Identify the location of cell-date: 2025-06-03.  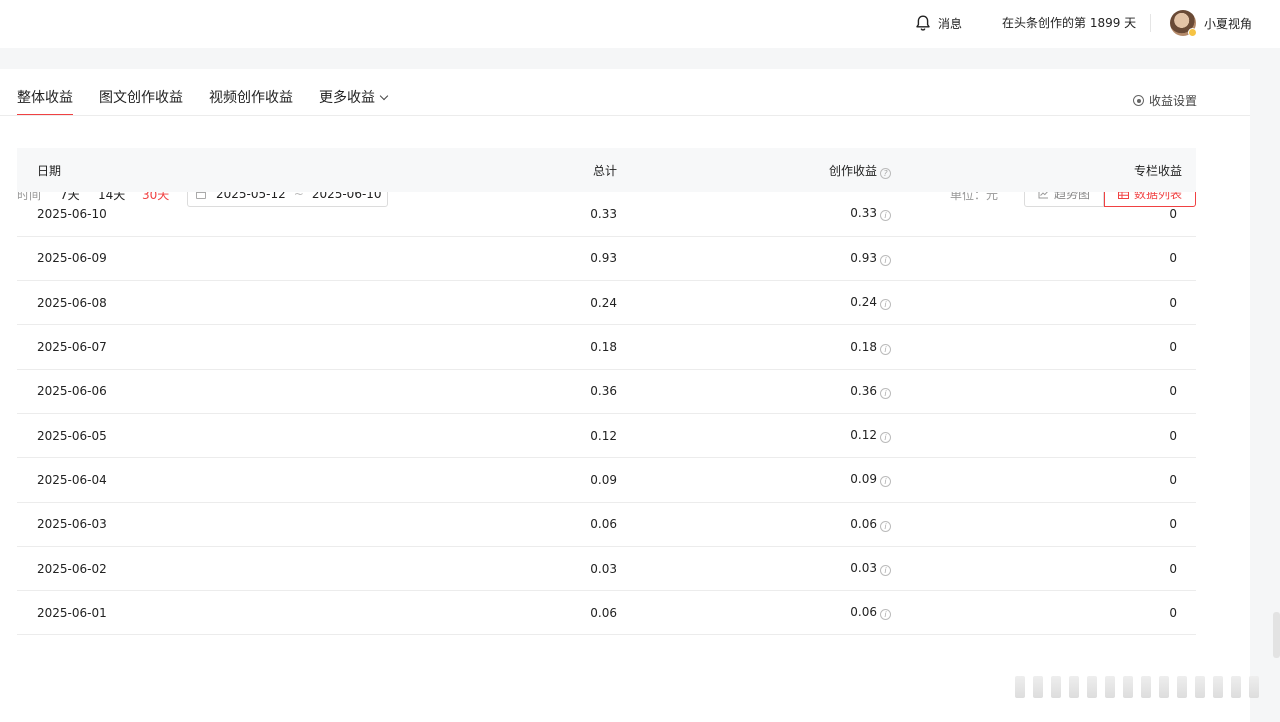
(72, 524).